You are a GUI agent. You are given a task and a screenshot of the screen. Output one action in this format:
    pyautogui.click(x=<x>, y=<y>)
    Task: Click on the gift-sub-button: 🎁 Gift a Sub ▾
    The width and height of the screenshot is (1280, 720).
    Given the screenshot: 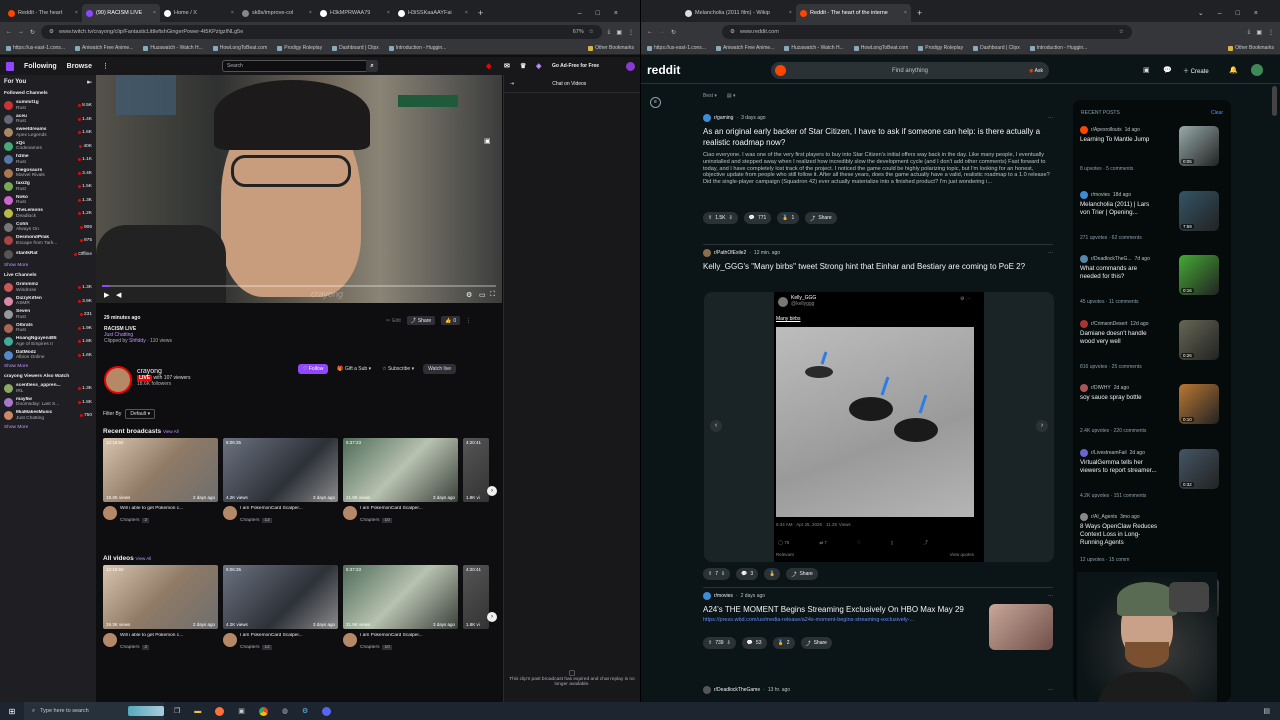 What is the action you would take?
    pyautogui.click(x=354, y=369)
    